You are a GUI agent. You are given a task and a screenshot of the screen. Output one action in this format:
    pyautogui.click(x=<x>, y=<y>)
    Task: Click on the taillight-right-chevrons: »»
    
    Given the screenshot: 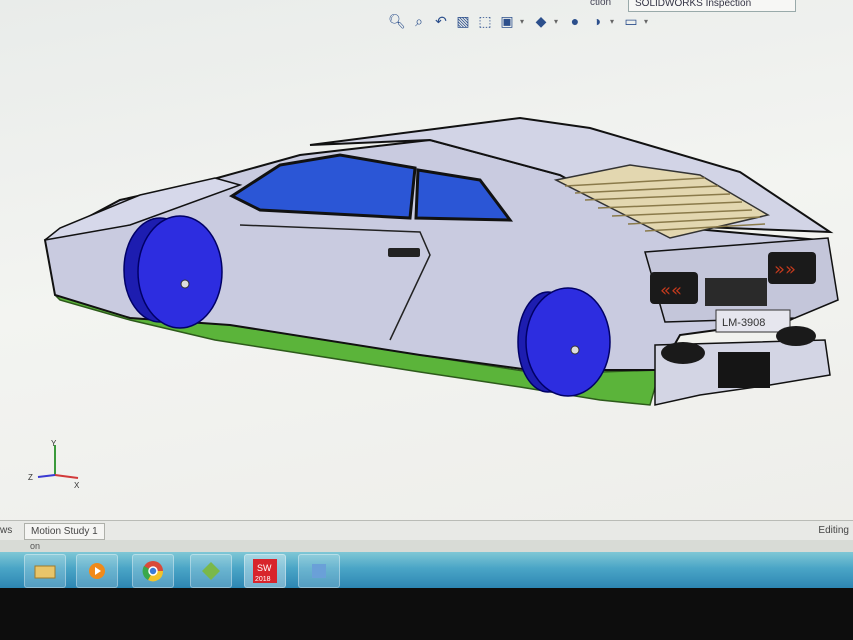 What is the action you would take?
    pyautogui.click(x=785, y=269)
    